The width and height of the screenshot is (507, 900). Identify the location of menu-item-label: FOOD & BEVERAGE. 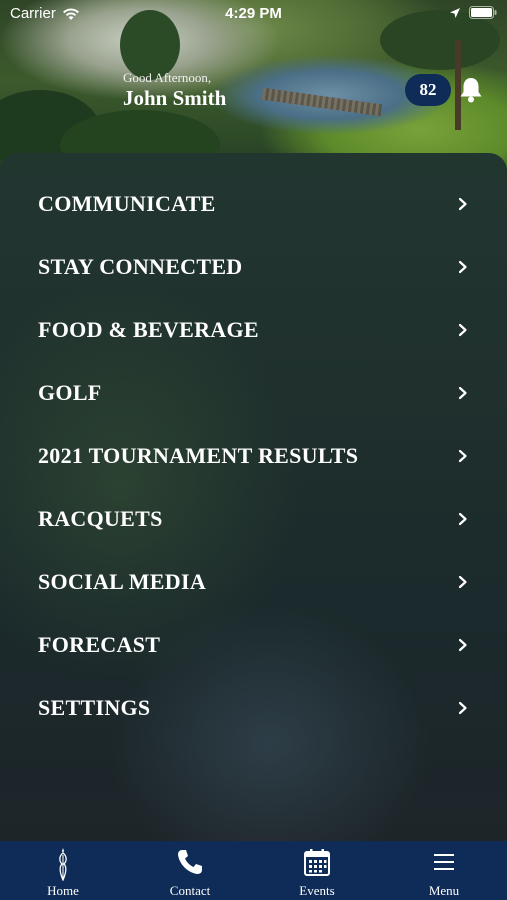
(148, 329).